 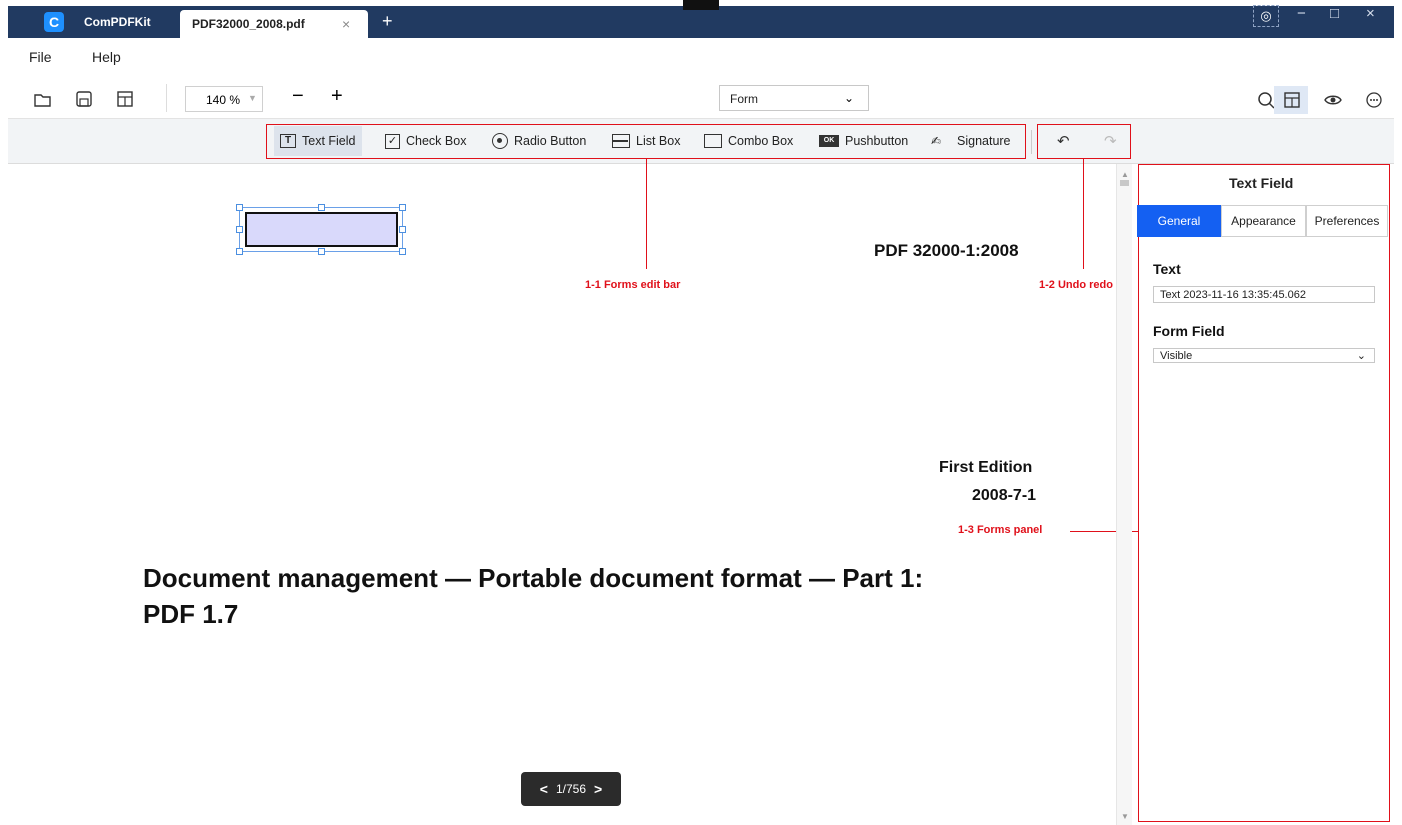 I want to click on window-grip, so click(x=701, y=5).